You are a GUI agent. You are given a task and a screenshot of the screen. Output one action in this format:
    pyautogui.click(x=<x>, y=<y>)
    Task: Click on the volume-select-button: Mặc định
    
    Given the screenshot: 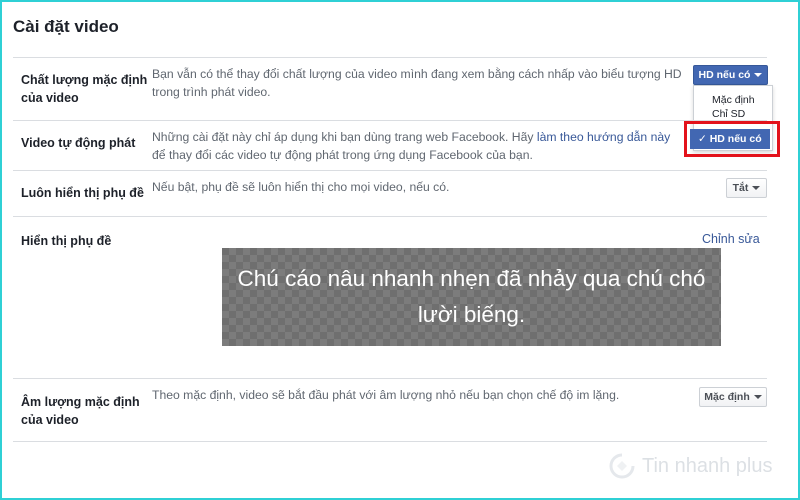 What is the action you would take?
    pyautogui.click(x=733, y=397)
    